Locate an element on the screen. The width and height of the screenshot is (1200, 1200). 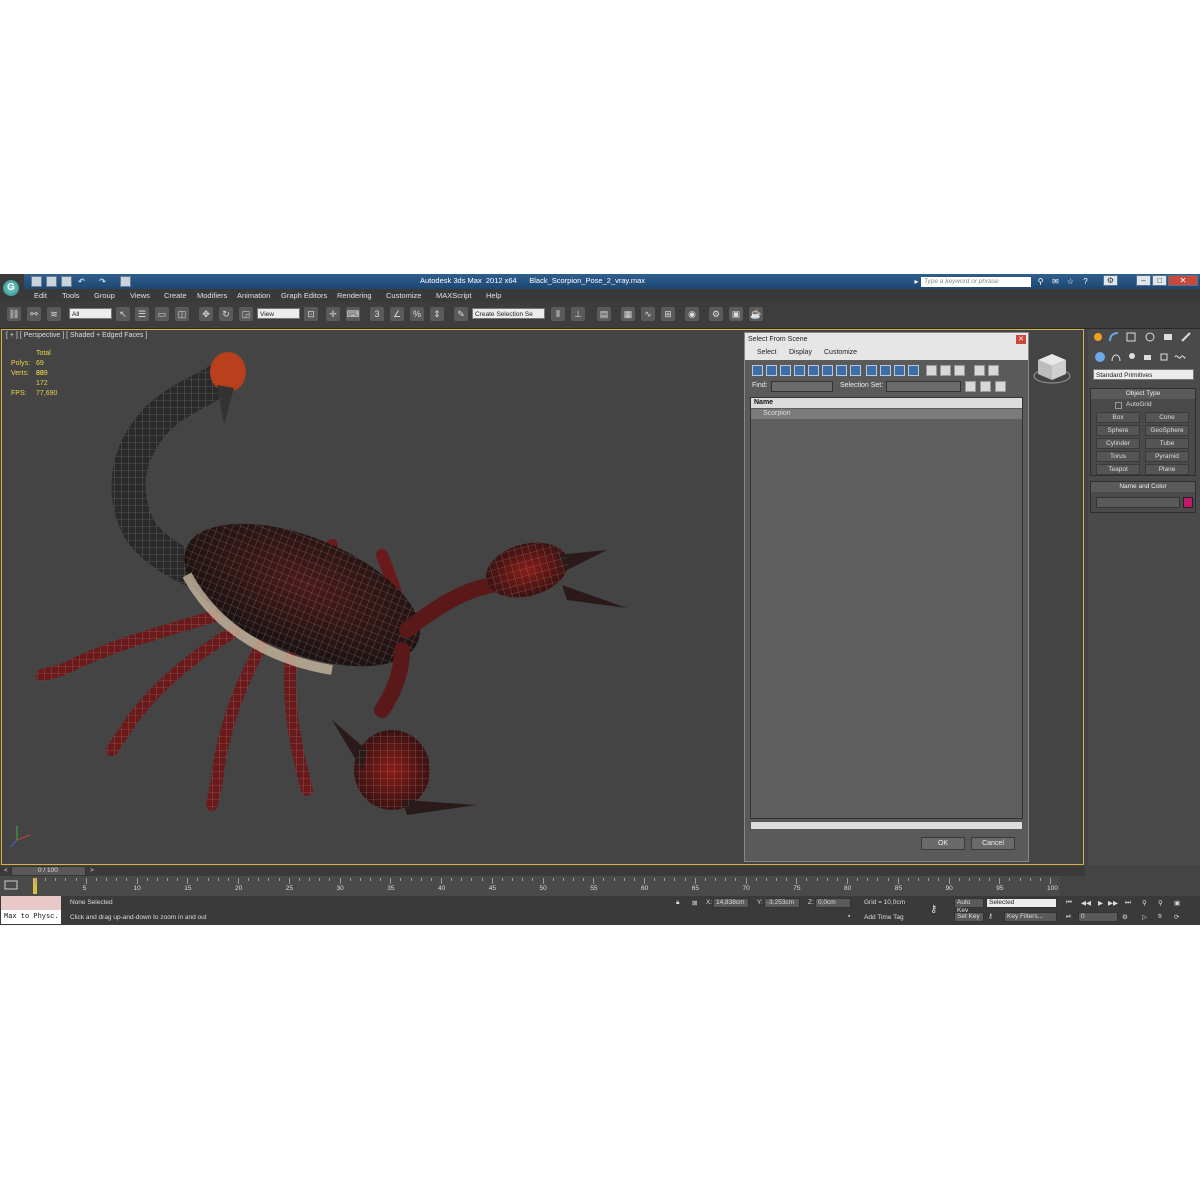
angle-snap-icon: ∠ is located at coordinates (397, 314).